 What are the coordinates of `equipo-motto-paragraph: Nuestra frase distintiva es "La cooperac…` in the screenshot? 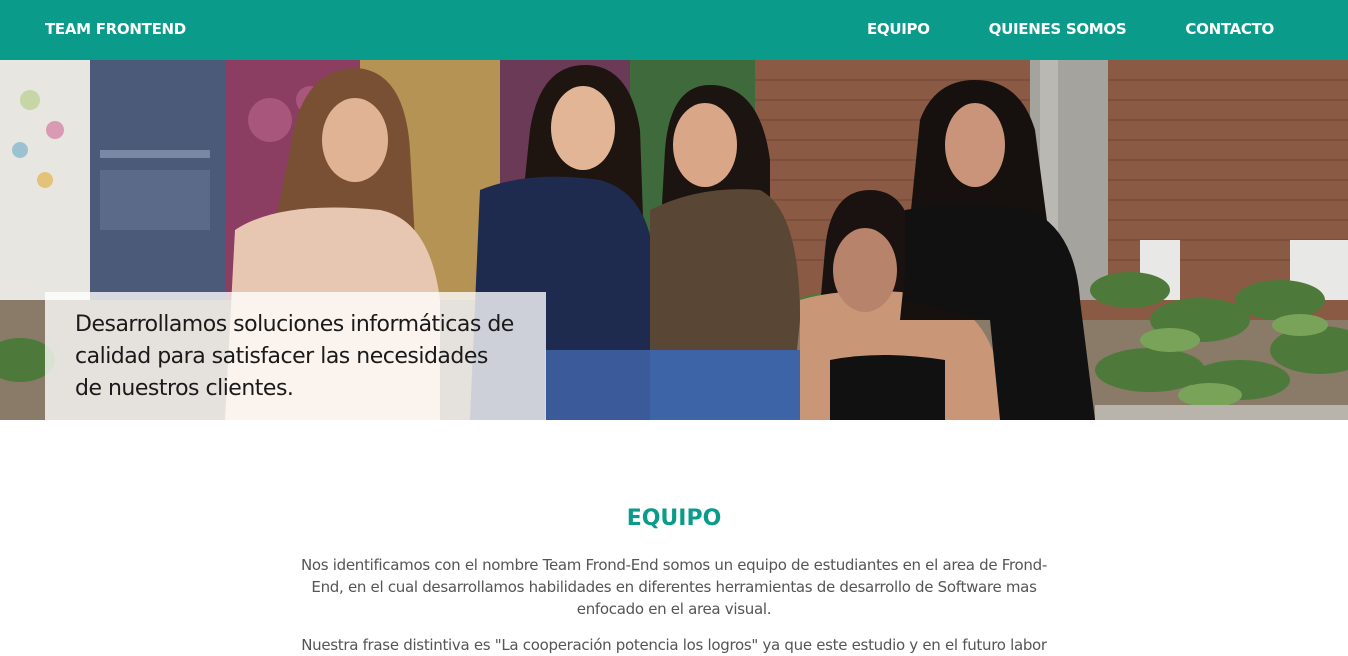 It's located at (674, 645).